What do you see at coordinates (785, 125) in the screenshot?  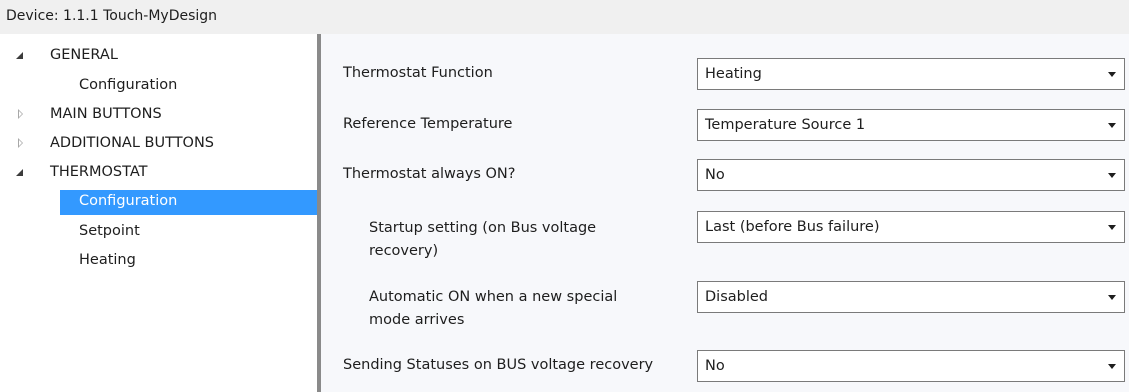 I see `select-value: Temperature Source 1` at bounding box center [785, 125].